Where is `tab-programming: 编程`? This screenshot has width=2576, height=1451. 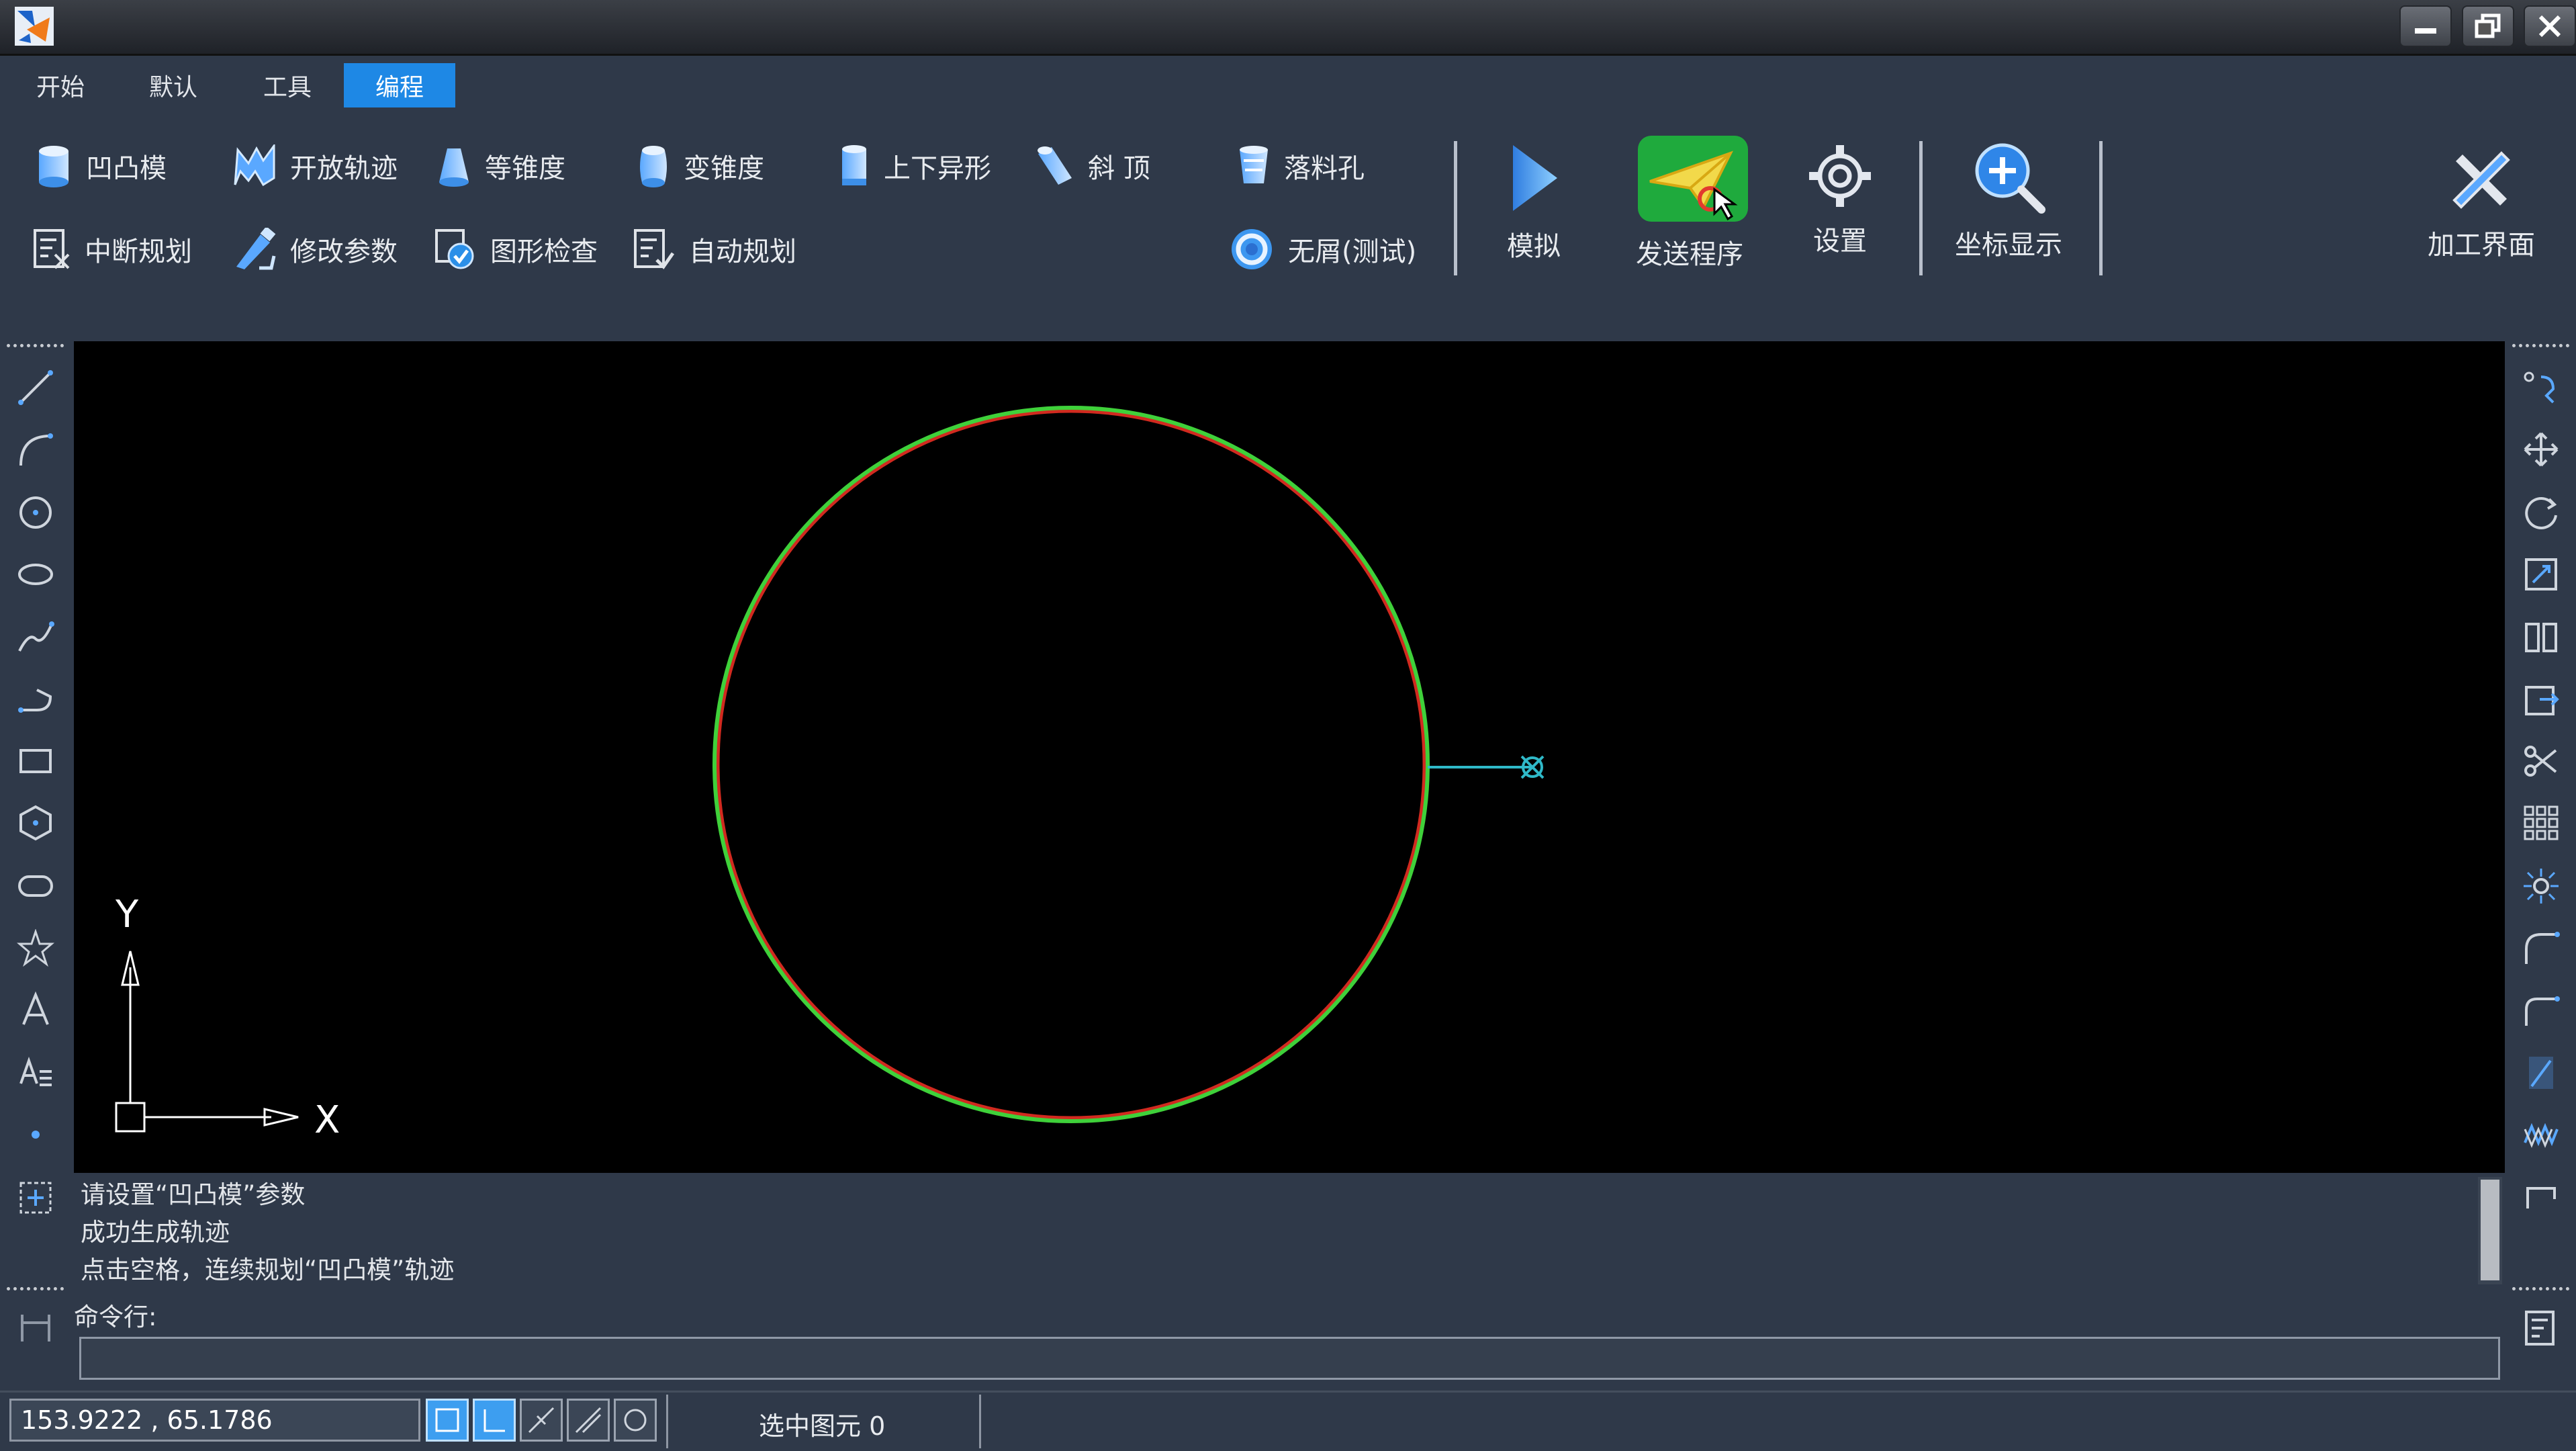
tab-programming: 编程 is located at coordinates (399, 85).